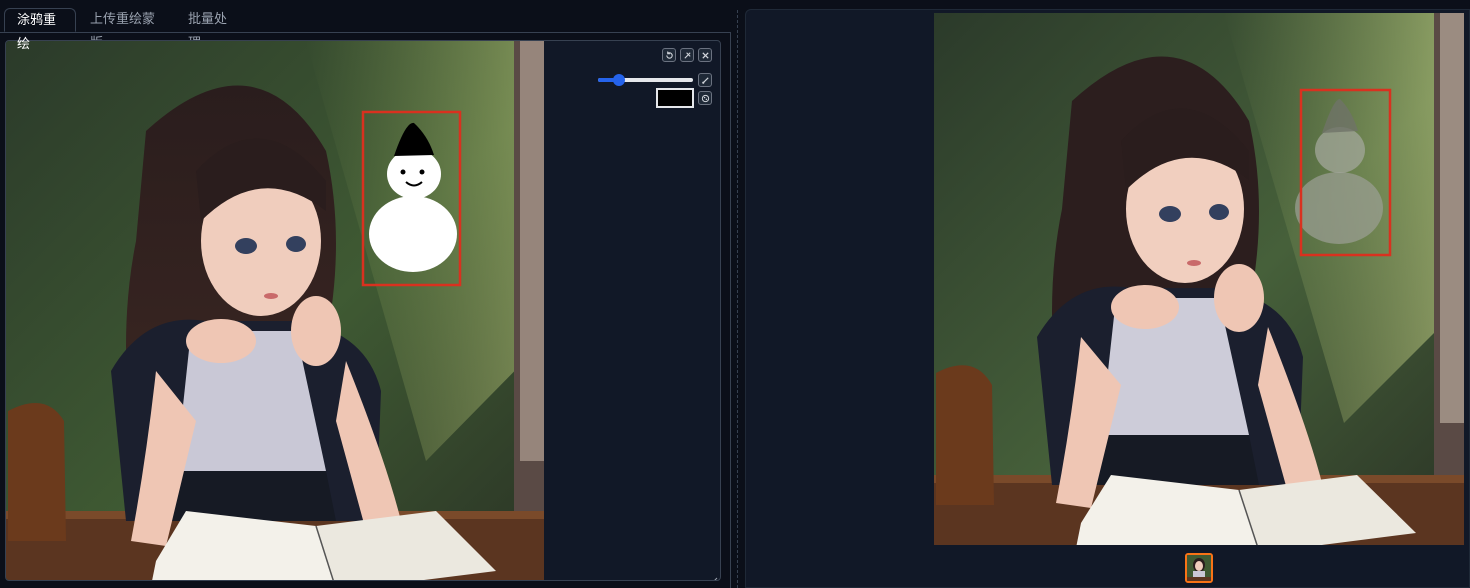 The image size is (1470, 588). I want to click on panel-divider, so click(737, 299).